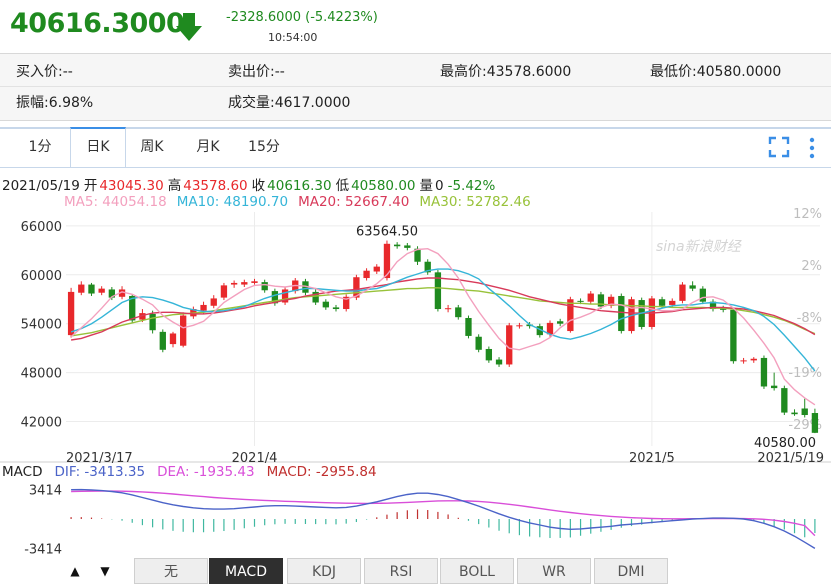  I want to click on price-tick-label: 66000, so click(41, 227).